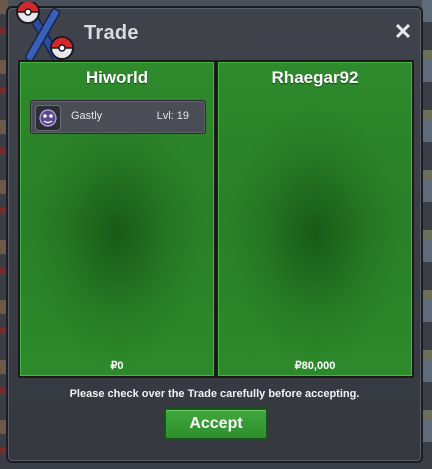 This screenshot has width=432, height=469. I want to click on trade-item-name: Gastly, so click(87, 116).